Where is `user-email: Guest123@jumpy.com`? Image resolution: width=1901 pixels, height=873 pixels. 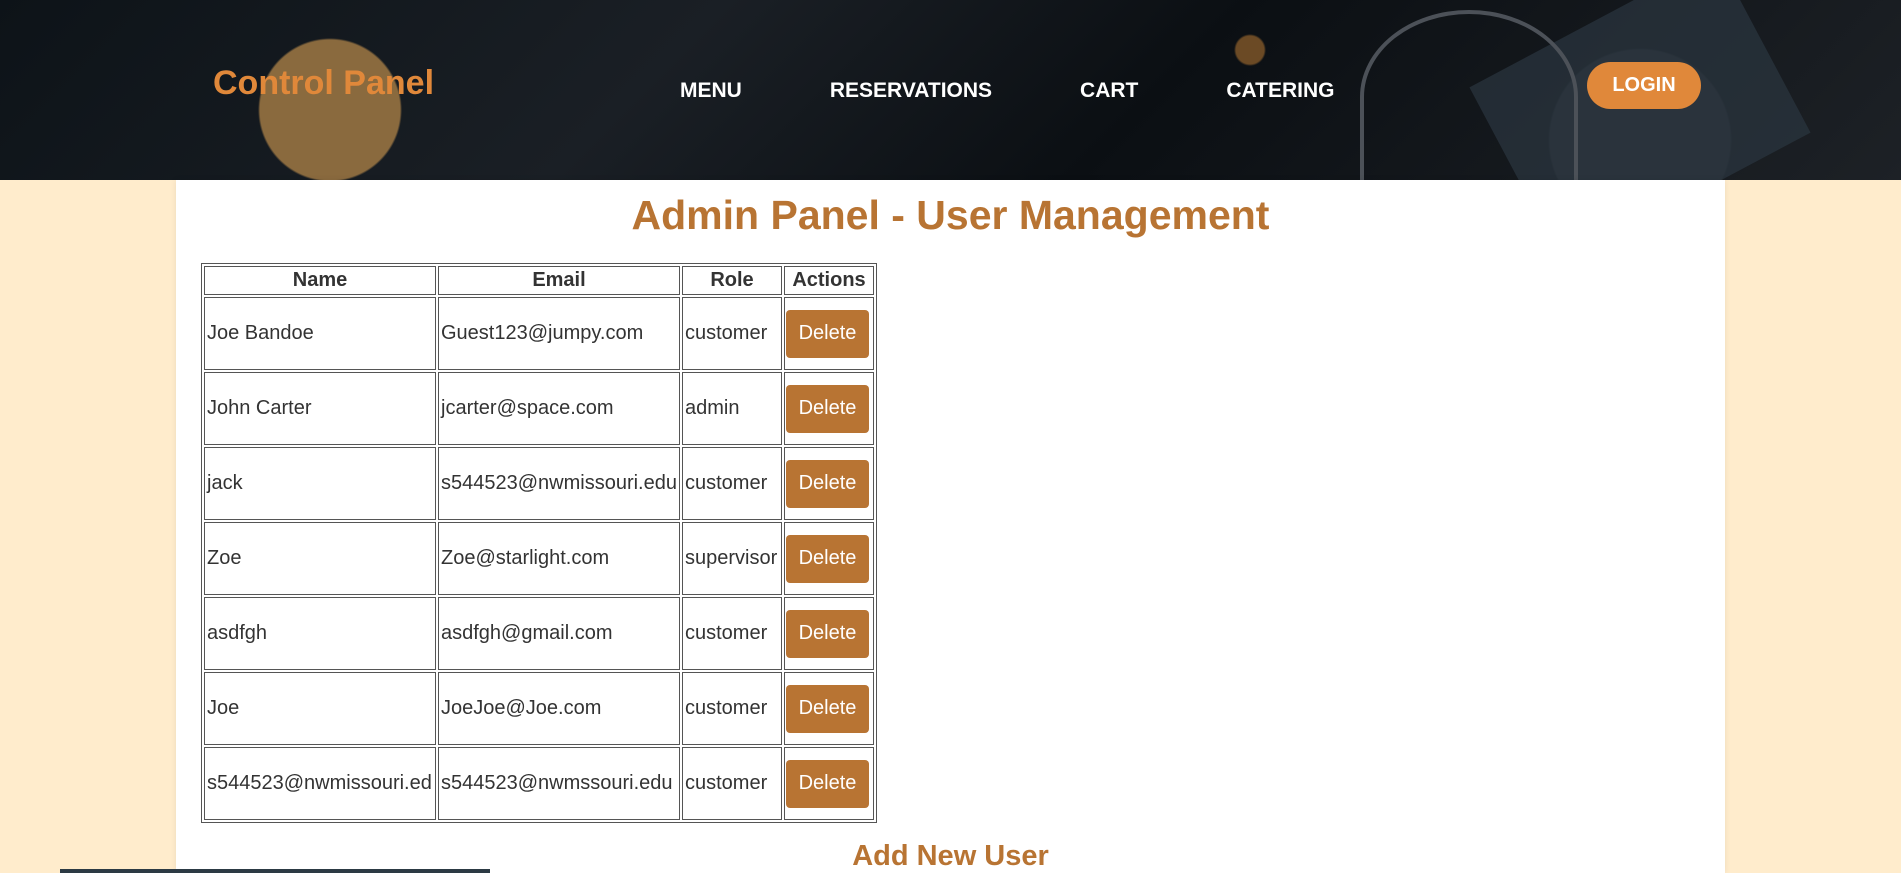
user-email: Guest123@jumpy.com is located at coordinates (559, 333).